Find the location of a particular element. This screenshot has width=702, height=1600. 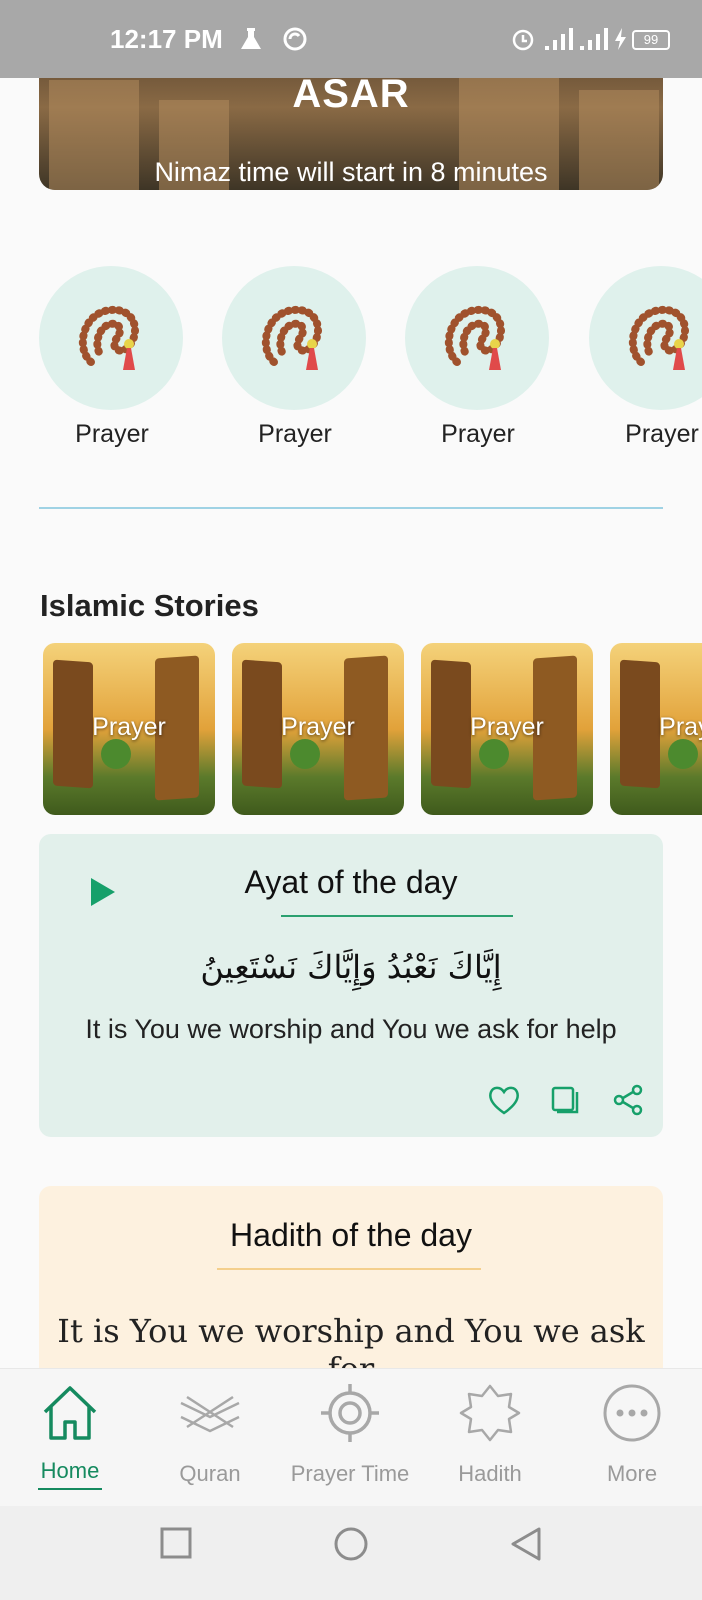

copy-icon is located at coordinates (565, 1100).